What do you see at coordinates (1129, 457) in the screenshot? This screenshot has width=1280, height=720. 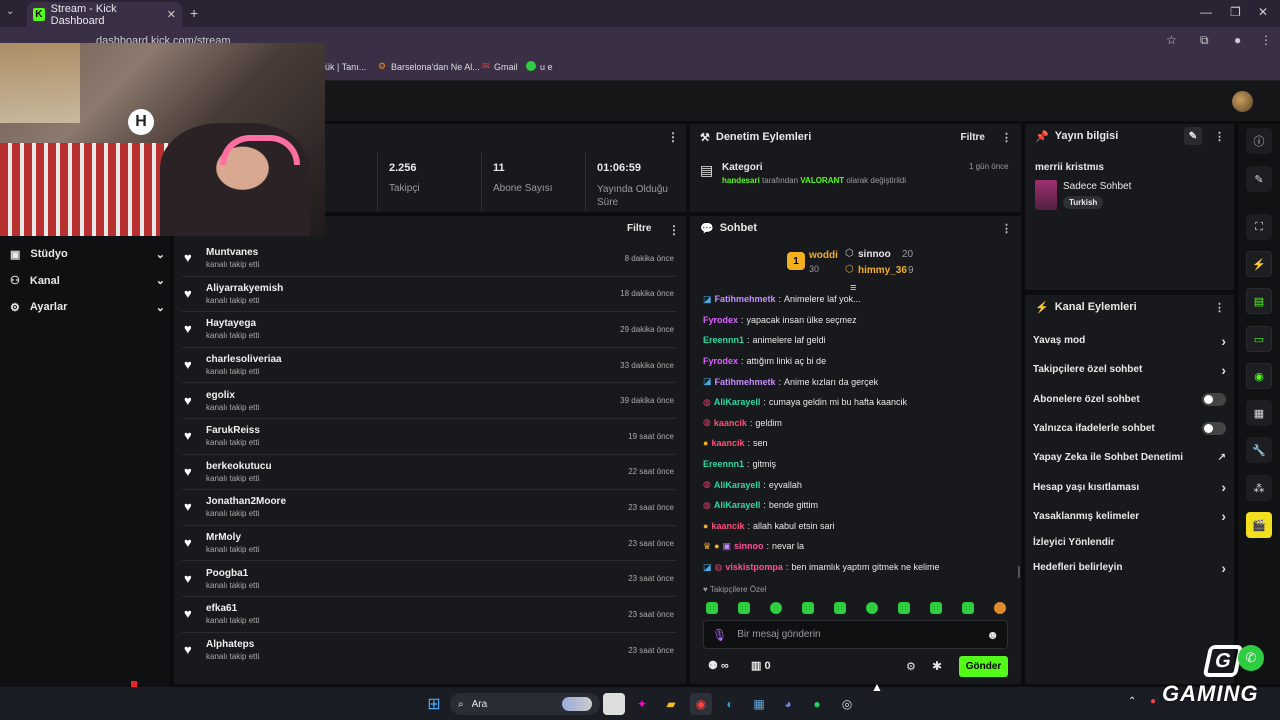 I see `action-ai-moderation: Yapay Zeka ile Sohbet Denetimi ↗` at bounding box center [1129, 457].